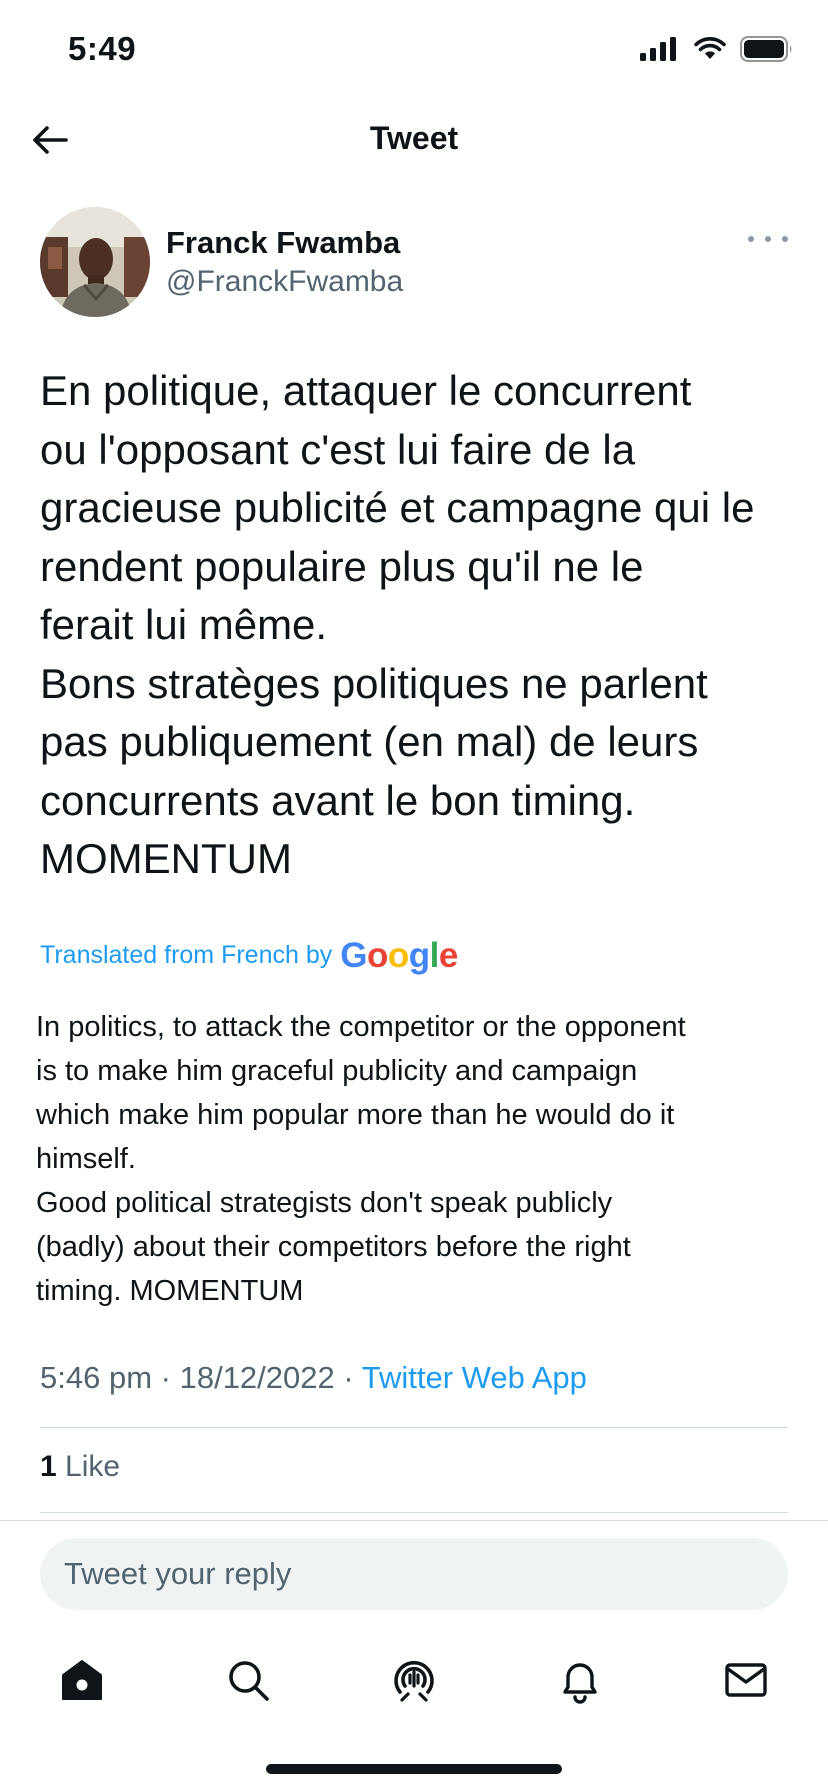 This screenshot has width=828, height=1792. What do you see at coordinates (766, 49) in the screenshot?
I see `battery-icon` at bounding box center [766, 49].